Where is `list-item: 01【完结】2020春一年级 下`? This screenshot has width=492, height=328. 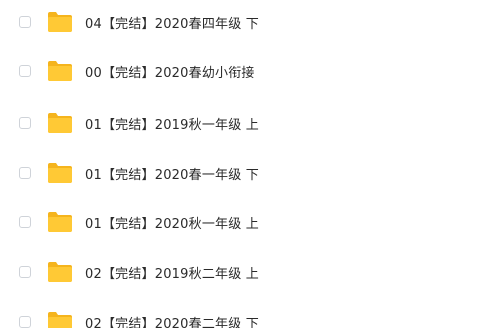 list-item: 01【完结】2020春一年级 下 is located at coordinates (246, 173).